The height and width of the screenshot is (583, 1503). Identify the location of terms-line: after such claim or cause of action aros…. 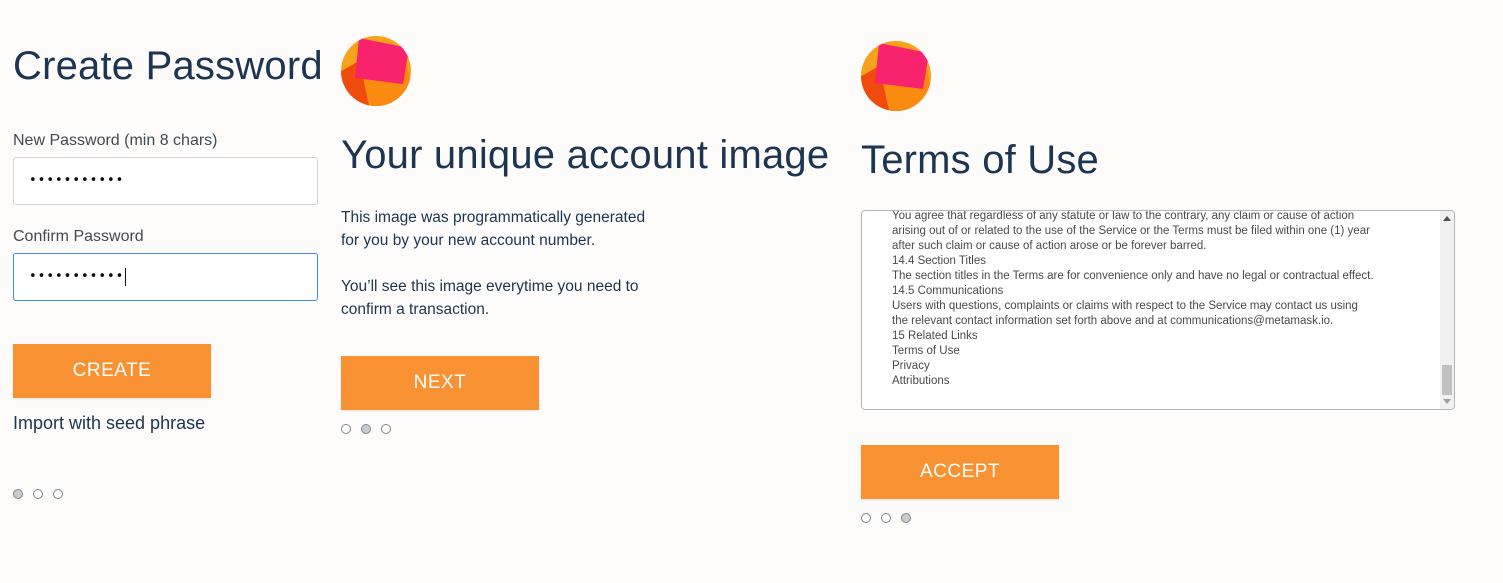
(1049, 246).